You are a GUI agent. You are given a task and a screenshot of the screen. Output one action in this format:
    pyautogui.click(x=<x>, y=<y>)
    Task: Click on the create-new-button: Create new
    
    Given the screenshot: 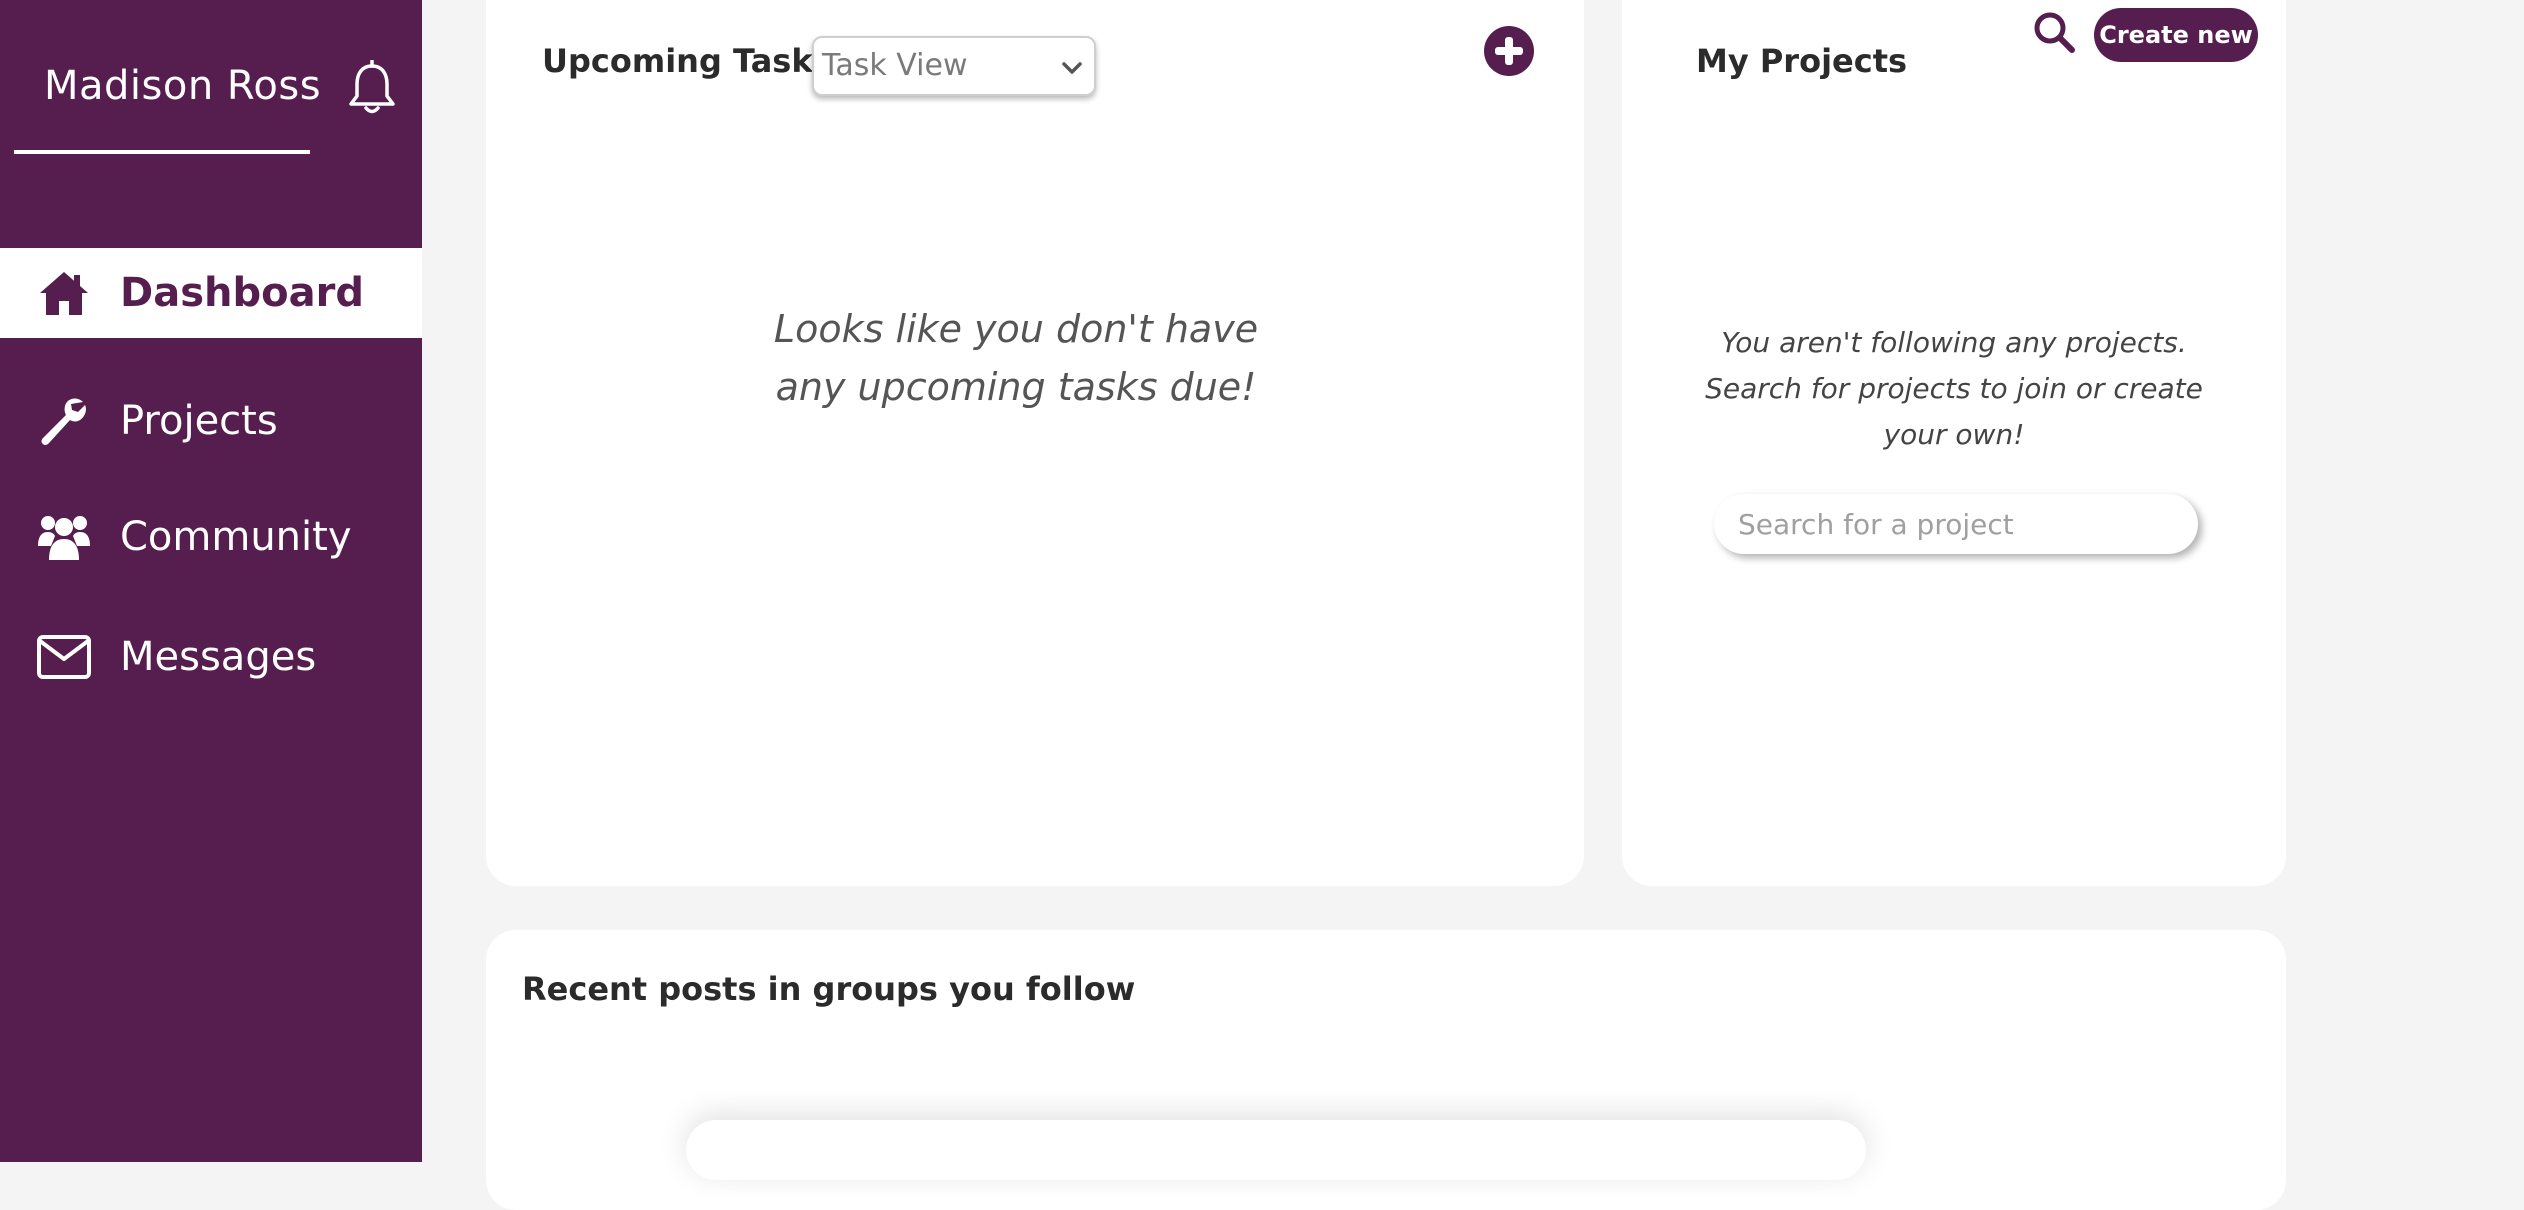 What is the action you would take?
    pyautogui.click(x=2176, y=35)
    